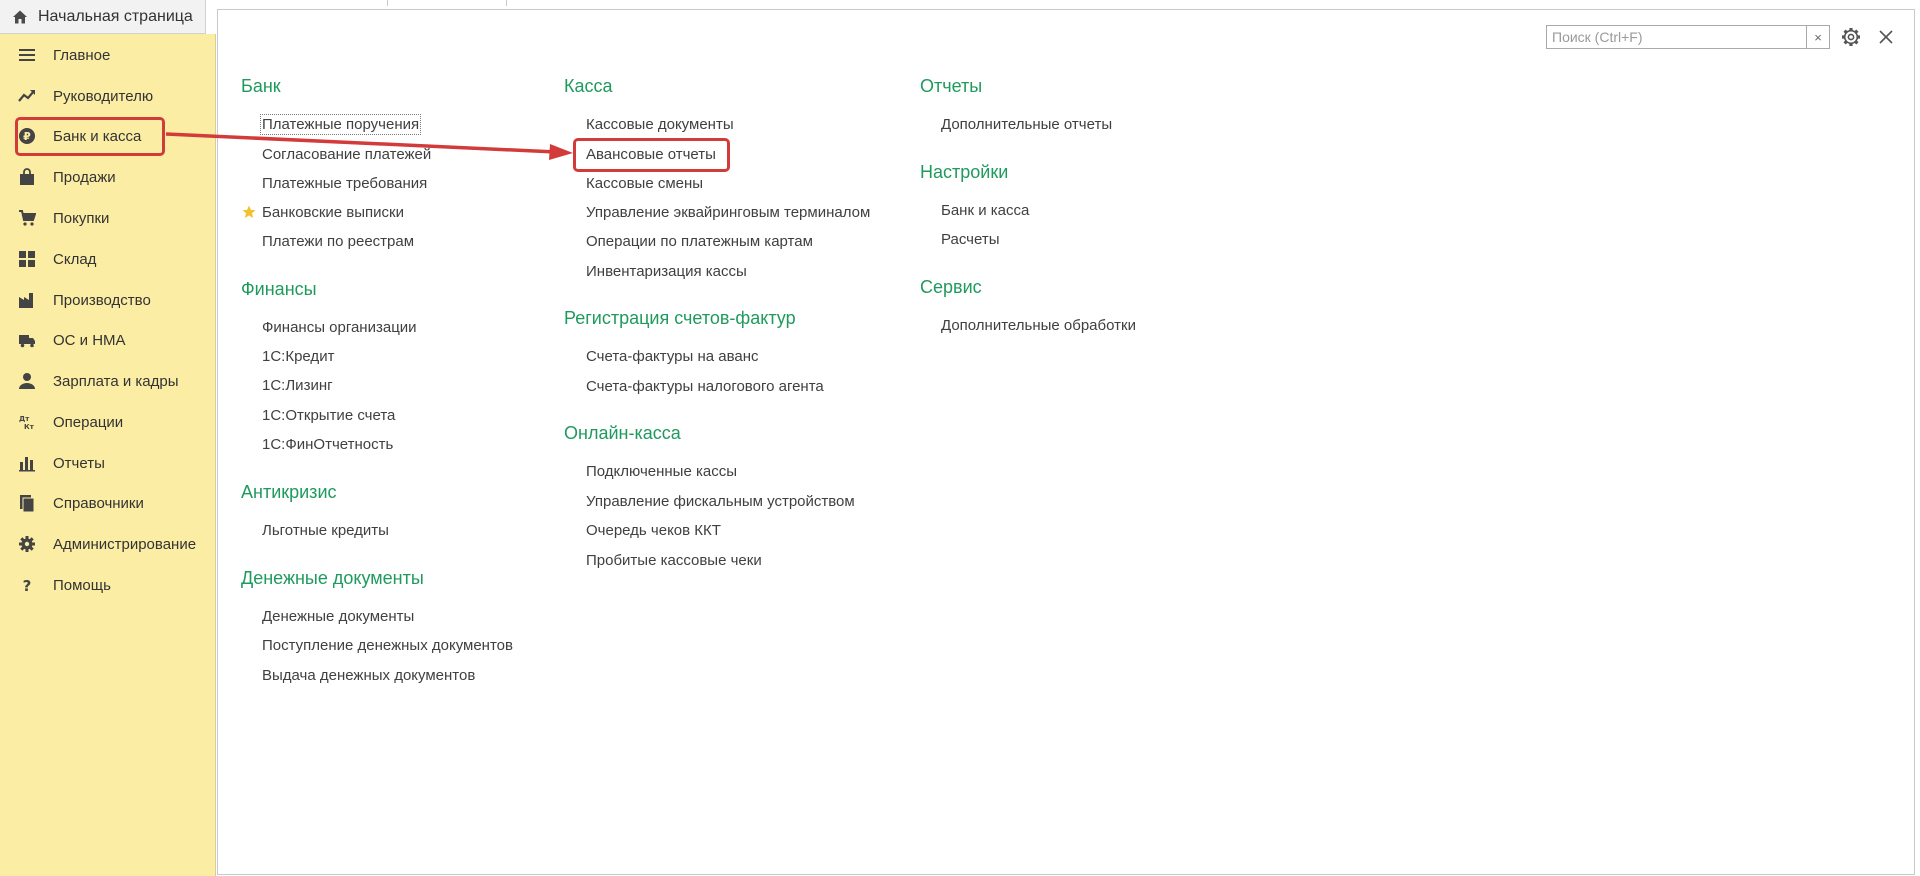 The width and height of the screenshot is (1920, 876). I want to click on sidebar-item-label: Операции, so click(88, 422).